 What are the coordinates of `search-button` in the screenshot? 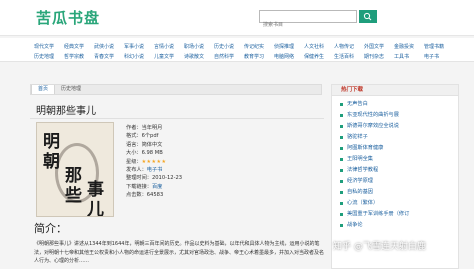 It's located at (368, 16).